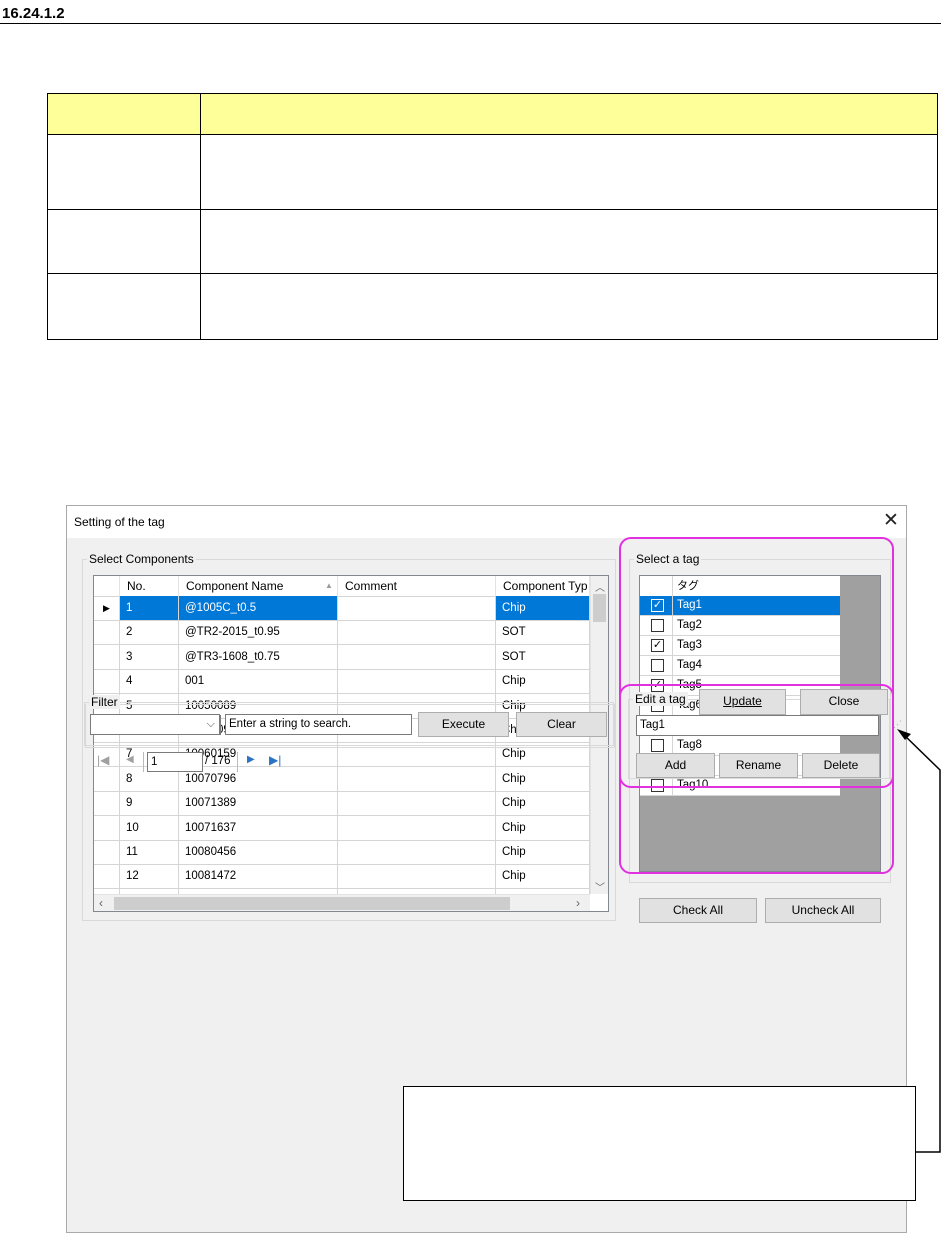 The image size is (941, 1233). I want to click on next-page-icon: ▶, so click(251, 759).